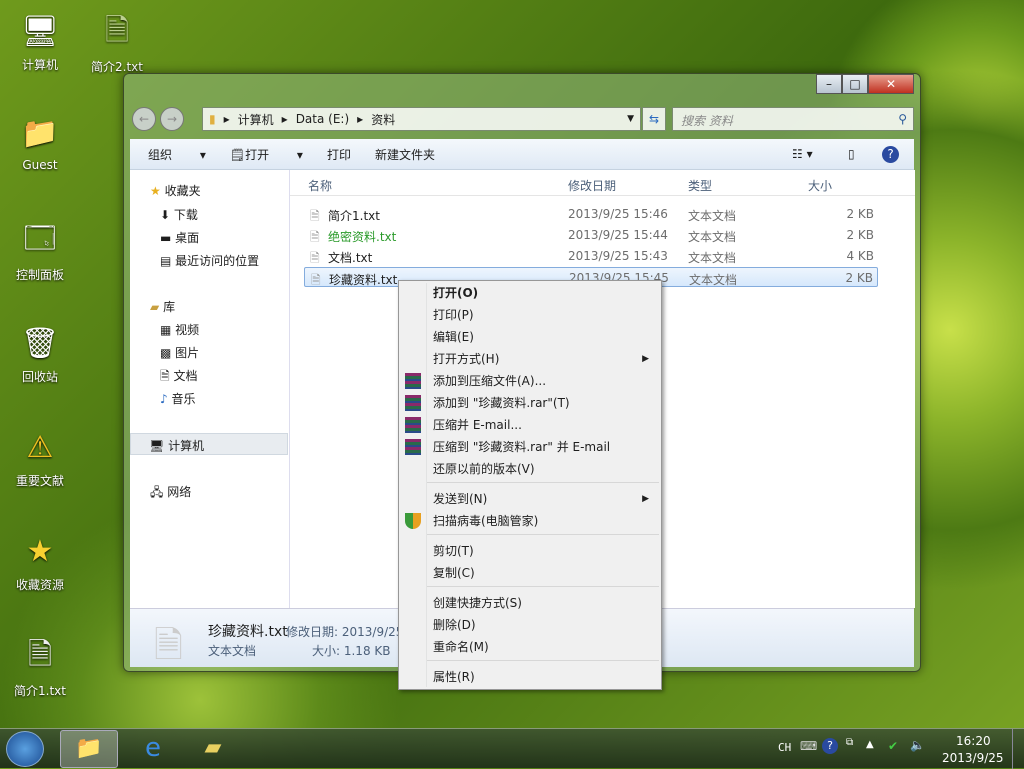  I want to click on nav-libraries: ▰ 库, so click(162, 306).